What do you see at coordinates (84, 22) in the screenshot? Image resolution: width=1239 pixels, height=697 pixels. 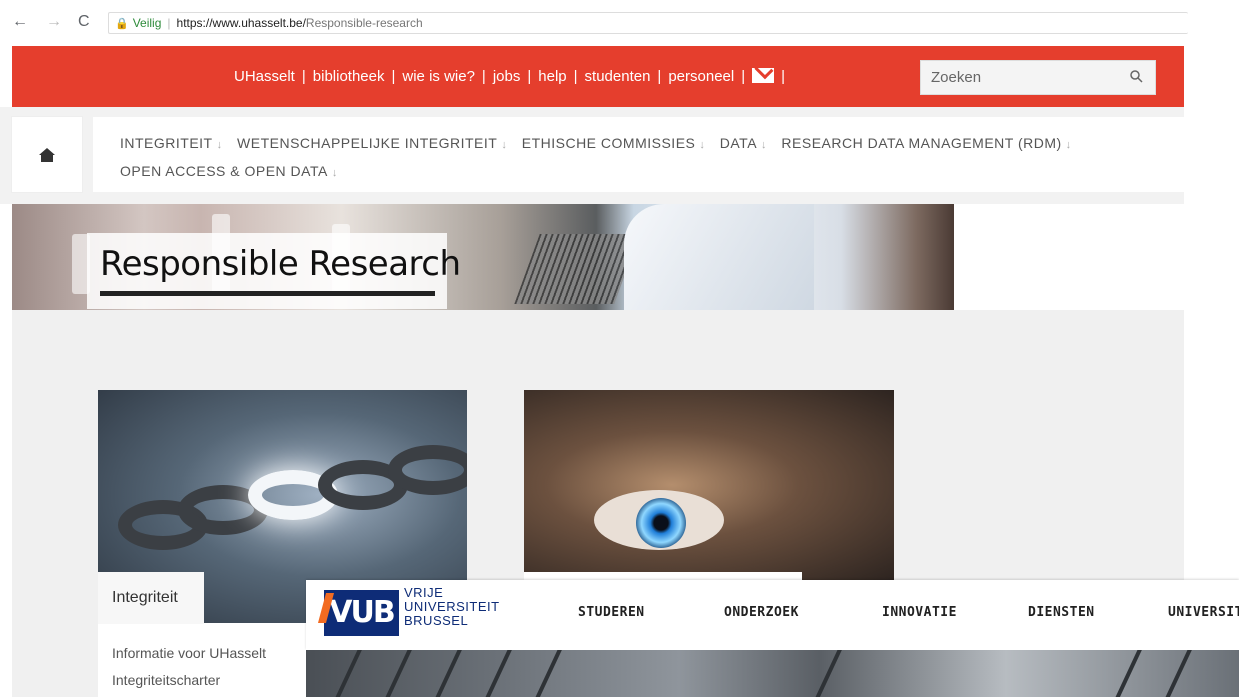 I see `reload-button: C` at bounding box center [84, 22].